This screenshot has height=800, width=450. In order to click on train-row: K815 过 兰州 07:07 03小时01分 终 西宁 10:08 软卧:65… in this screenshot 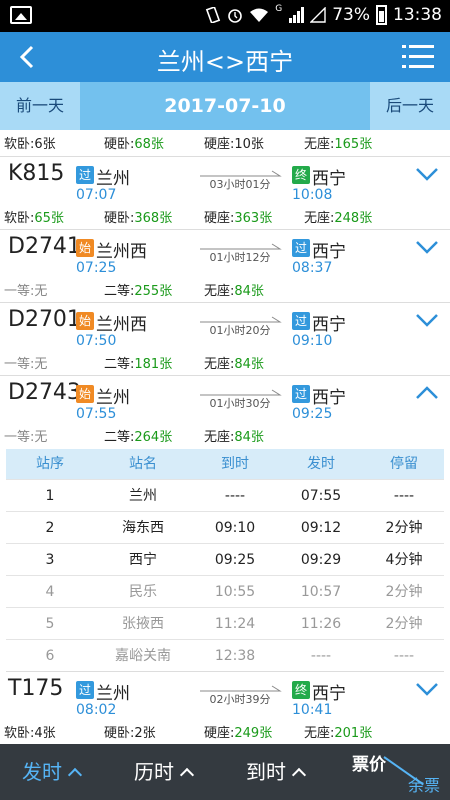, I will do `click(225, 193)`.